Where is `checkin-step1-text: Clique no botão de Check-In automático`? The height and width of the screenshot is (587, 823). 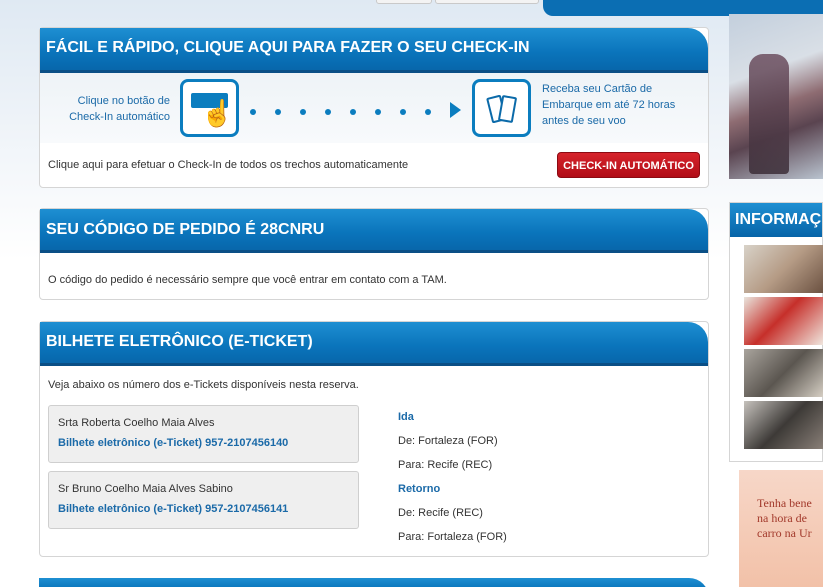
checkin-step1-text: Clique no botão de Check-In automático is located at coordinates (119, 109).